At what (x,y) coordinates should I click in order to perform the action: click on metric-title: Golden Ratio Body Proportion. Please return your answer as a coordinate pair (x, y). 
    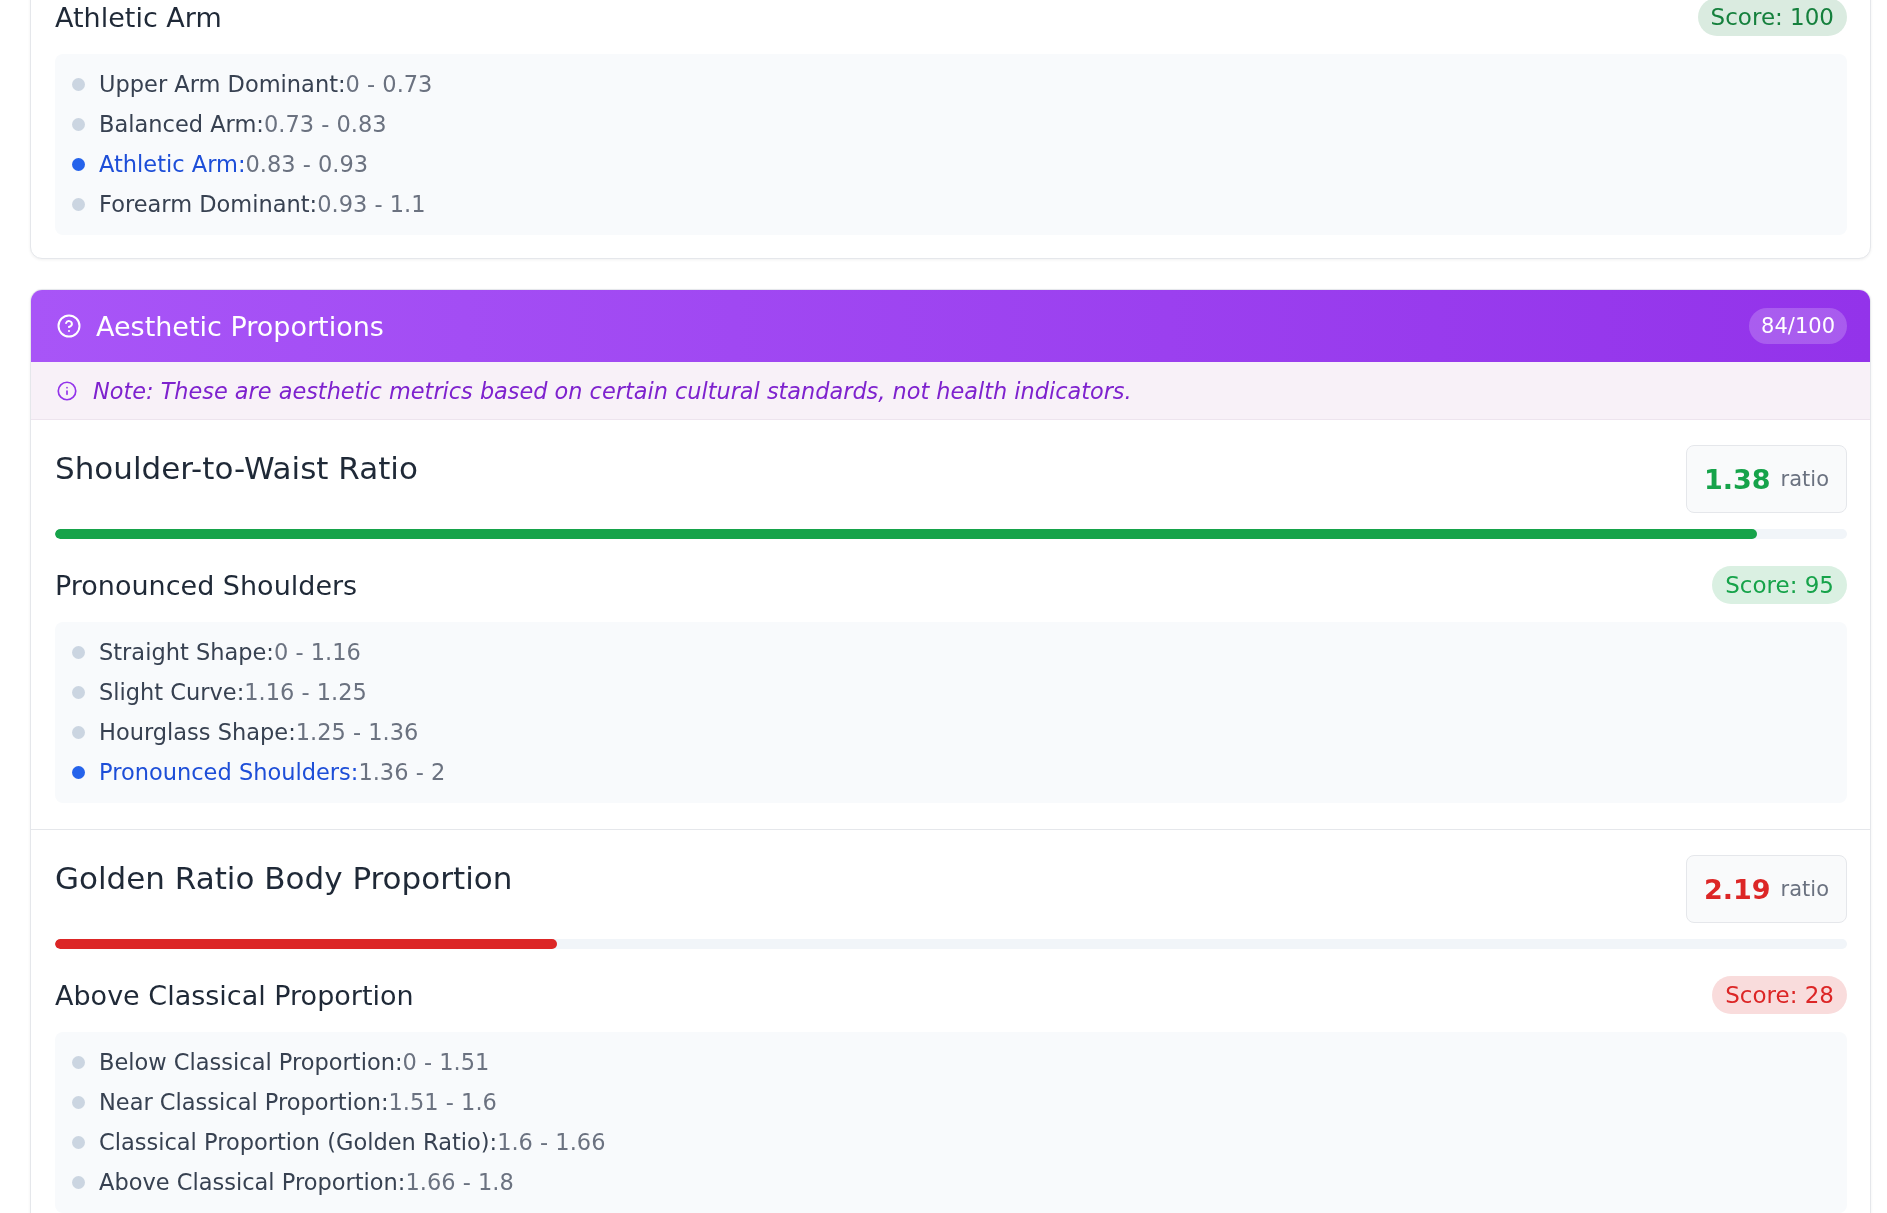
    Looking at the image, I should click on (284, 878).